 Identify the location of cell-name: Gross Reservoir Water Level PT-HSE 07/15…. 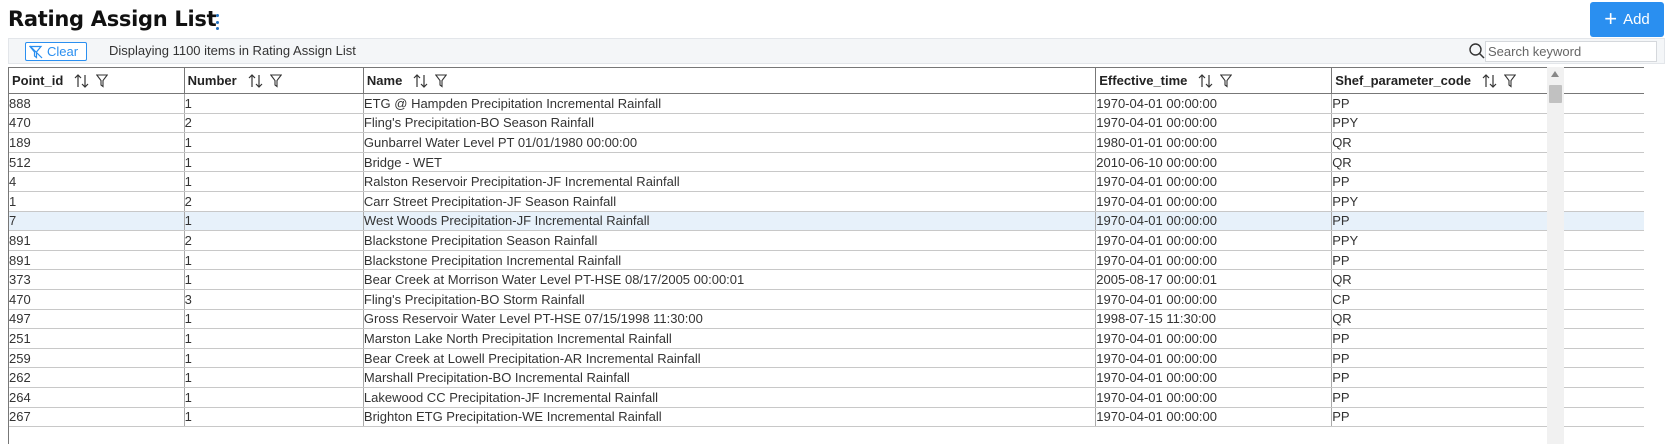
(730, 319).